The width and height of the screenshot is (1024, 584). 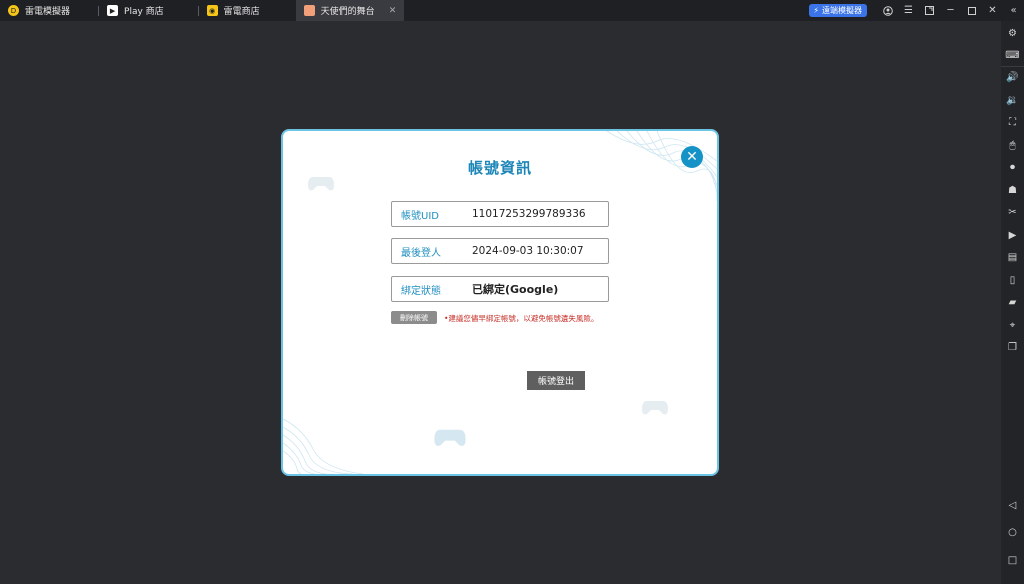 I want to click on menu-icon: ☰, so click(x=908, y=10).